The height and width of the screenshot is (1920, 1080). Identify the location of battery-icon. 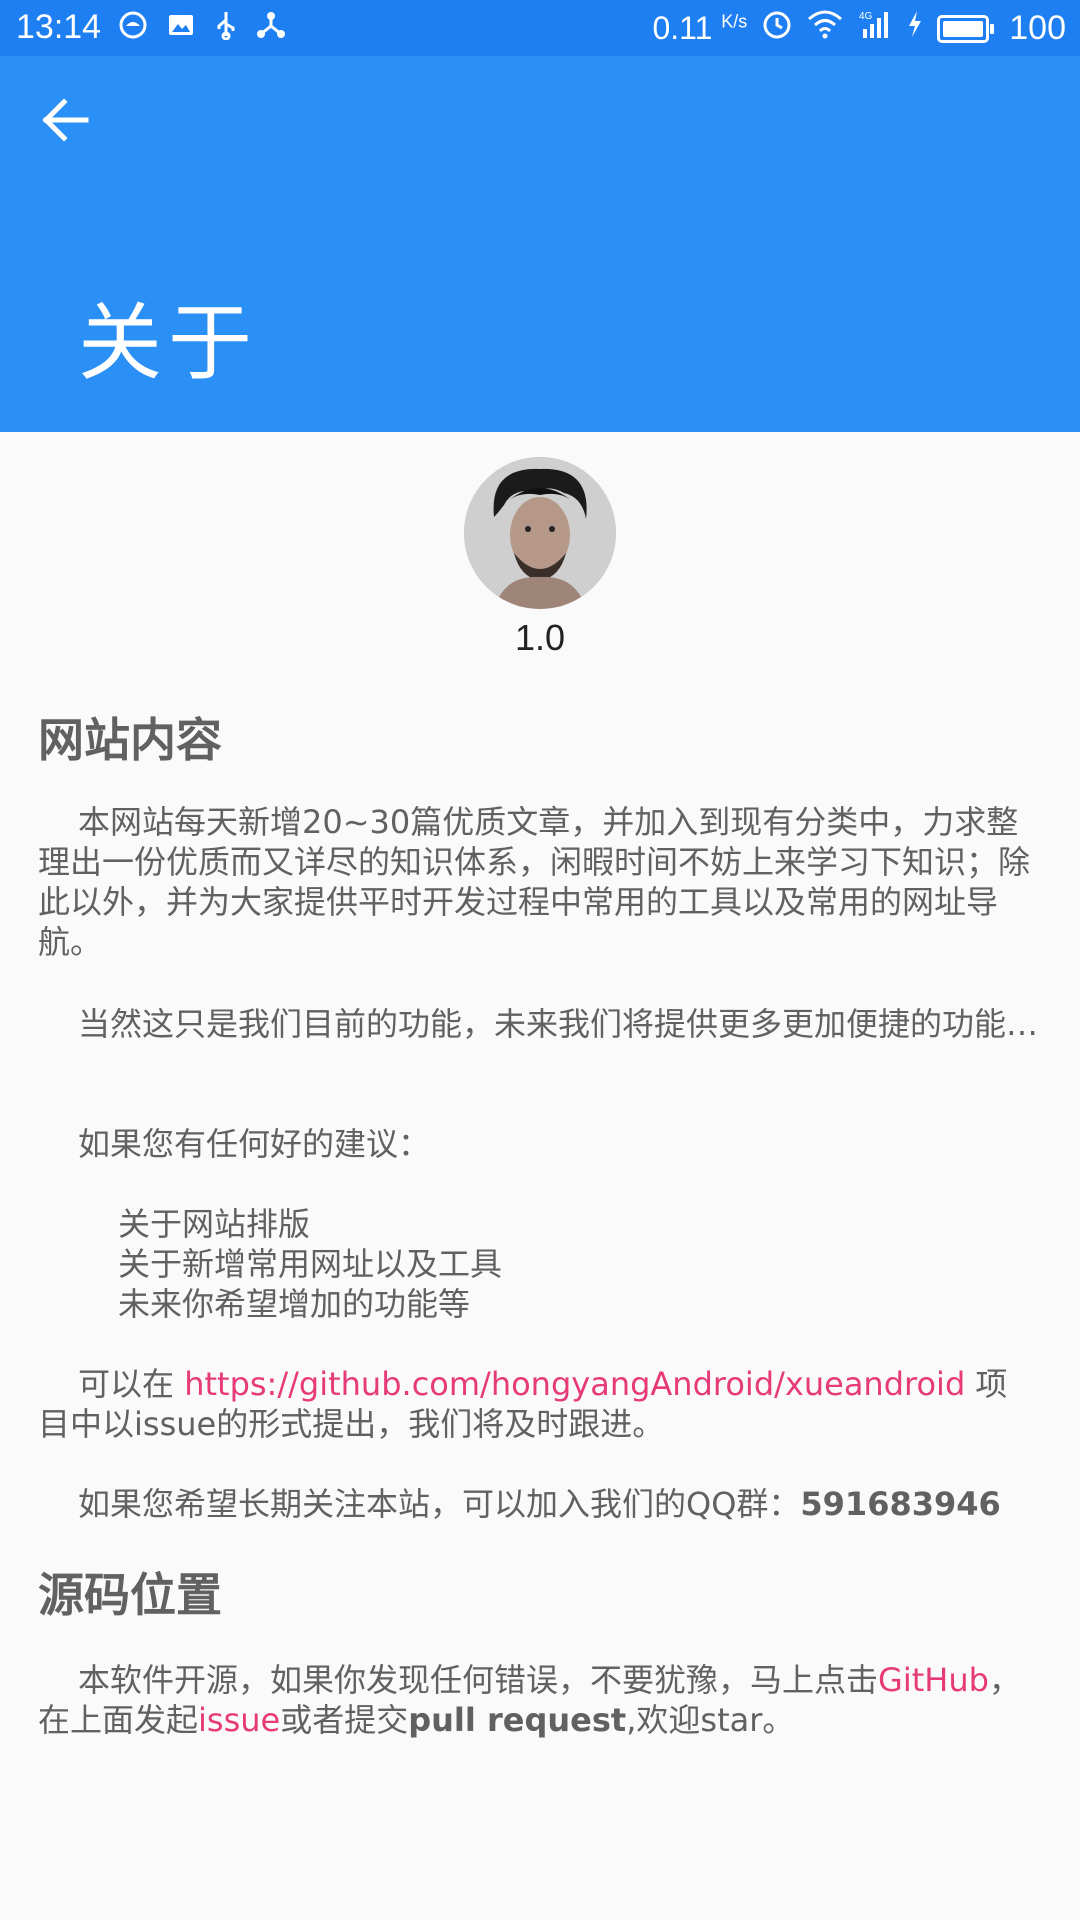
(966, 28).